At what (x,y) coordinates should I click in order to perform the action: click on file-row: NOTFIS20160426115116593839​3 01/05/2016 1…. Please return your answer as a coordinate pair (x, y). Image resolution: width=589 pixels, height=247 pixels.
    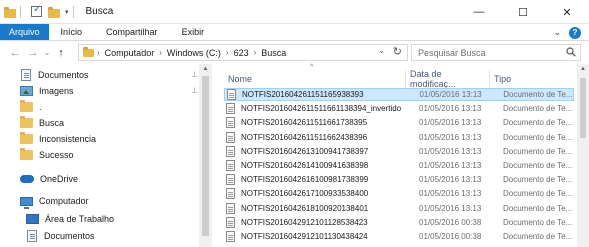
    Looking at the image, I should click on (399, 94).